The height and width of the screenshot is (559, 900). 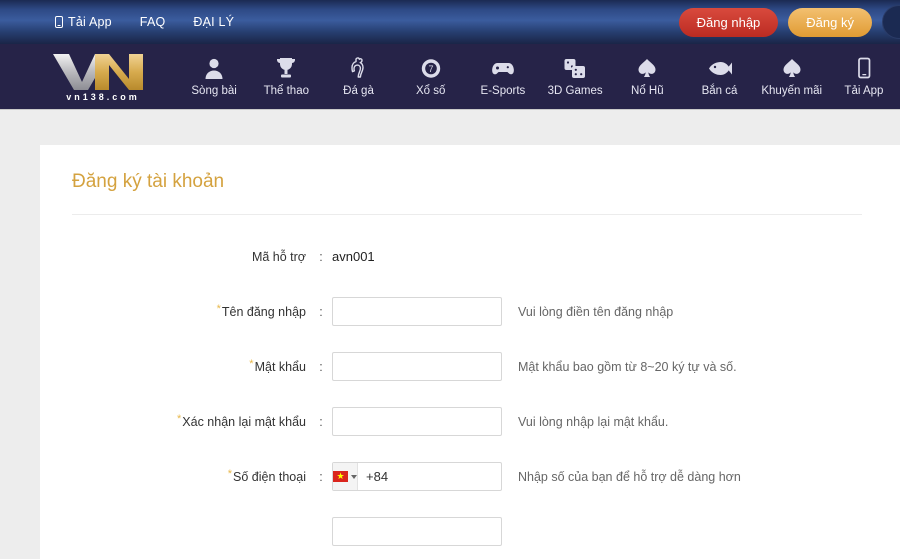 I want to click on form-row-next-partial, so click(x=470, y=531).